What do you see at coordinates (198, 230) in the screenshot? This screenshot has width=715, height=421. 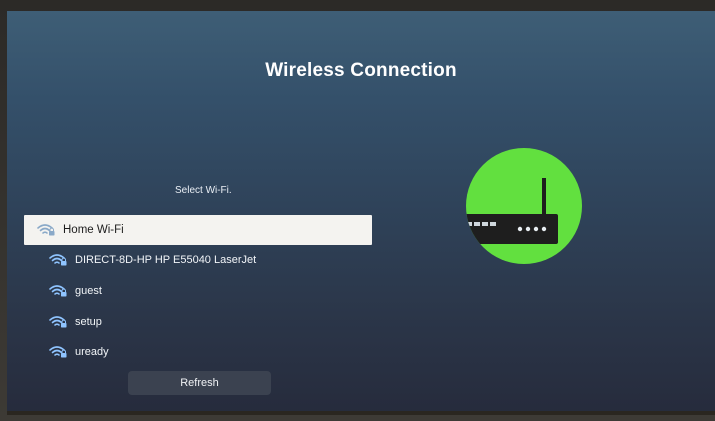 I see `network-item-home-wifi: Home Wi-Fi` at bounding box center [198, 230].